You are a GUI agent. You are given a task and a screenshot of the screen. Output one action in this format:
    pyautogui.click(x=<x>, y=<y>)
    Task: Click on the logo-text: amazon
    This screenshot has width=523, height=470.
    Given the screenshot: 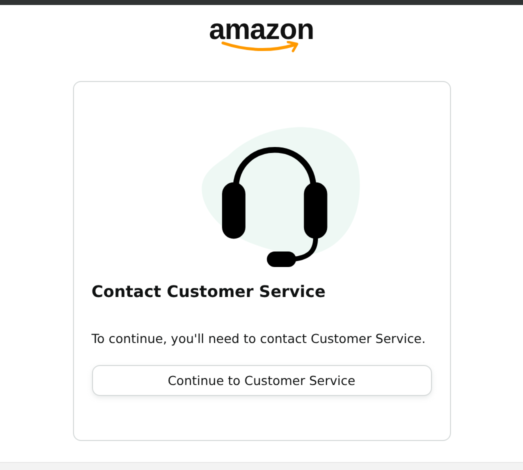 What is the action you would take?
    pyautogui.click(x=261, y=30)
    